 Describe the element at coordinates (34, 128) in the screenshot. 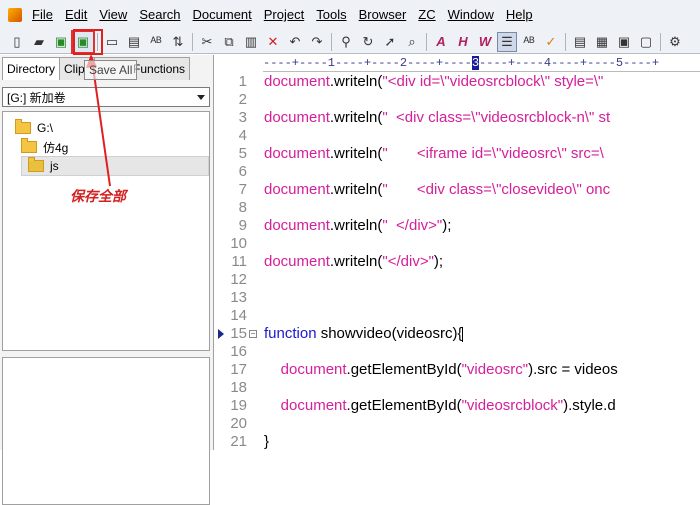

I see `tree-item-root: G:\` at that location.